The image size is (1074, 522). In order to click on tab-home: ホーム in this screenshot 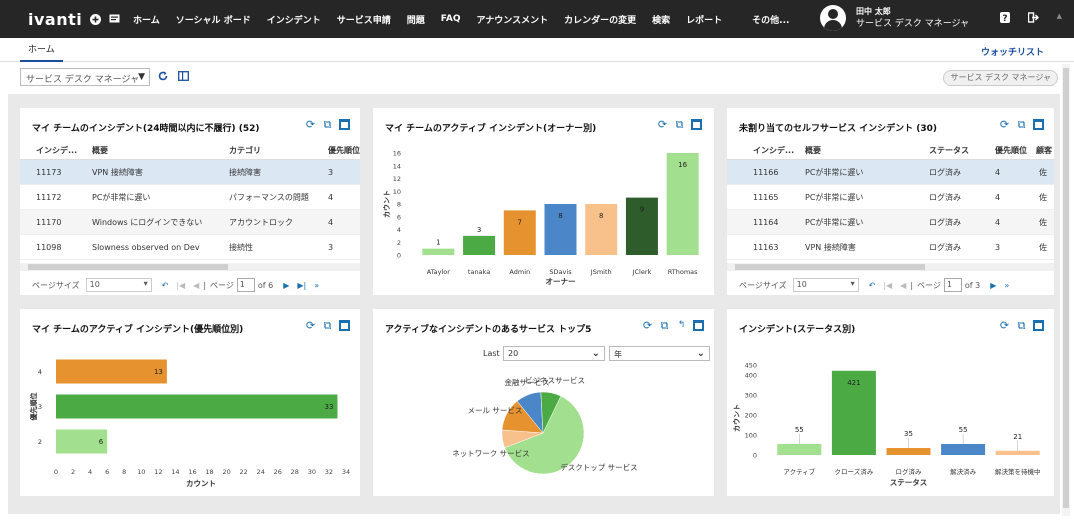, I will do `click(41, 50)`.